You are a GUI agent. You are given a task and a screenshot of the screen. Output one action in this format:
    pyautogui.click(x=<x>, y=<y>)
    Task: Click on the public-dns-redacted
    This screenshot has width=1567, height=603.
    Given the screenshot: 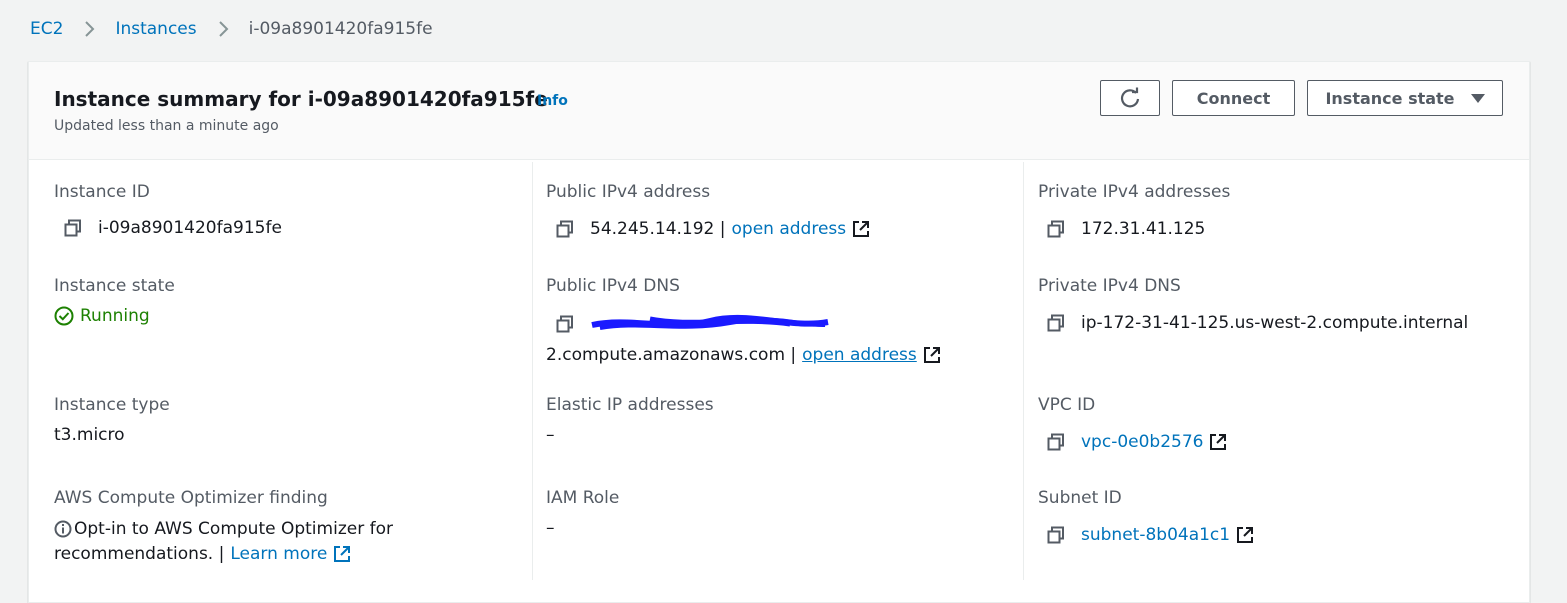 What is the action you would take?
    pyautogui.click(x=693, y=324)
    